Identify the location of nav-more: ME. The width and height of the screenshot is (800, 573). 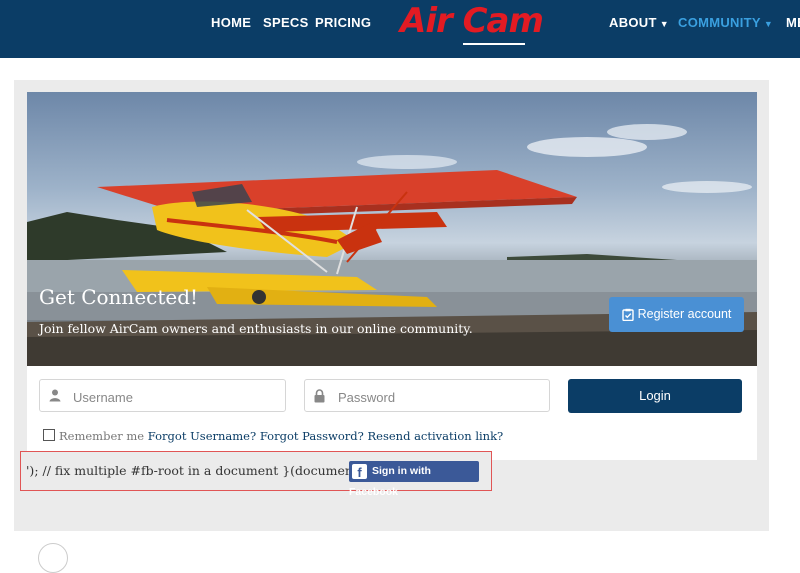
(793, 22).